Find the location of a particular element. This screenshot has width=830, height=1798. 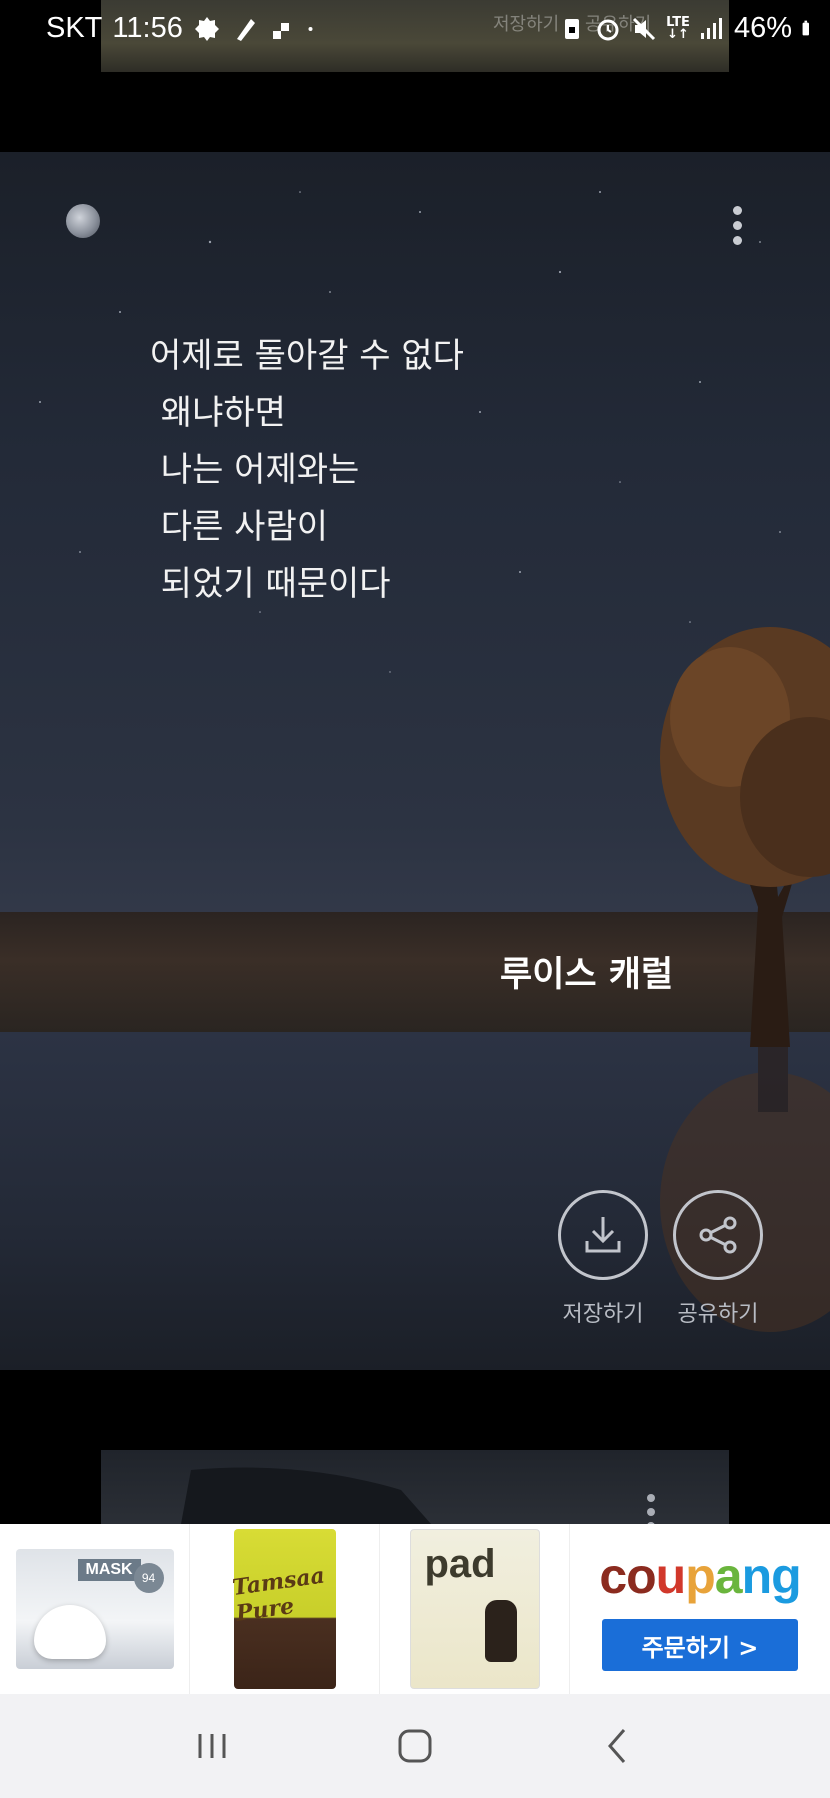

navigation-bar is located at coordinates (415, 1746).